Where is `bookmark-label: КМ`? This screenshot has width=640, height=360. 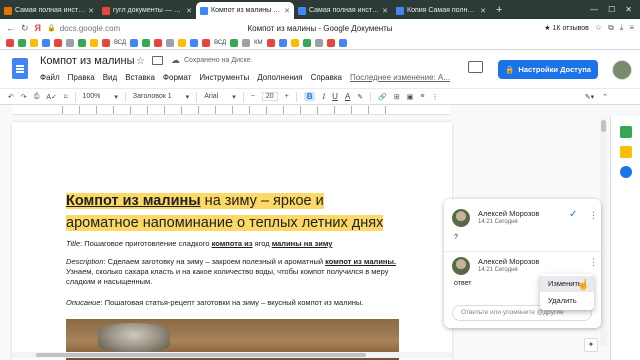 bookmark-label: КМ is located at coordinates (258, 43).